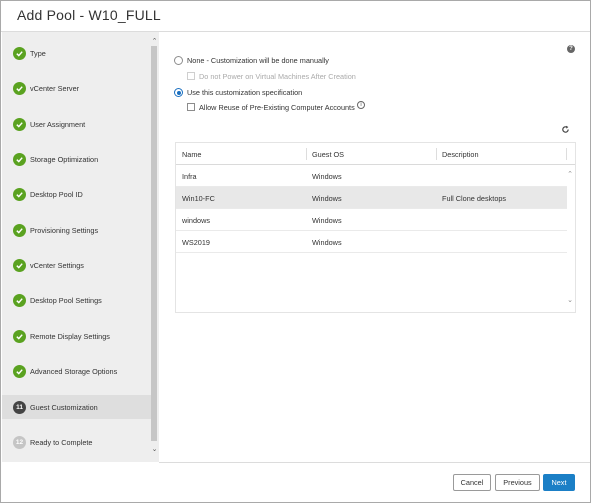  I want to click on step-provisioning-settings: Provisioning Settings, so click(77, 230).